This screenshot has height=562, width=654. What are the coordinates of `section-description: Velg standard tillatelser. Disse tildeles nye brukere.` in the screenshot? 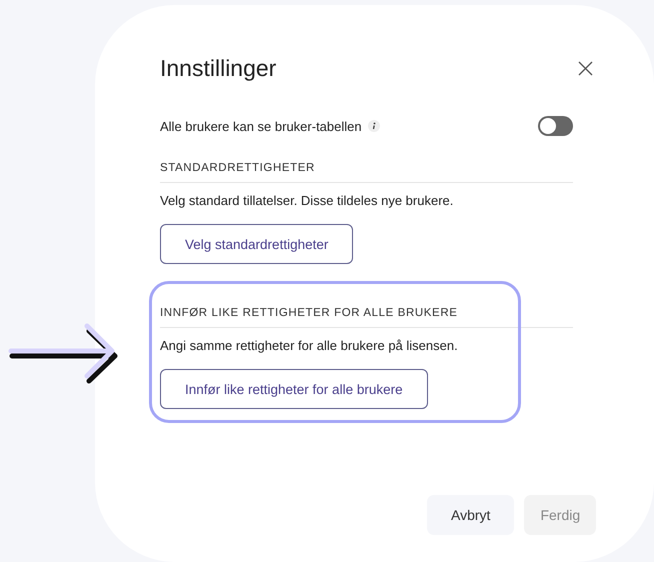 It's located at (307, 200).